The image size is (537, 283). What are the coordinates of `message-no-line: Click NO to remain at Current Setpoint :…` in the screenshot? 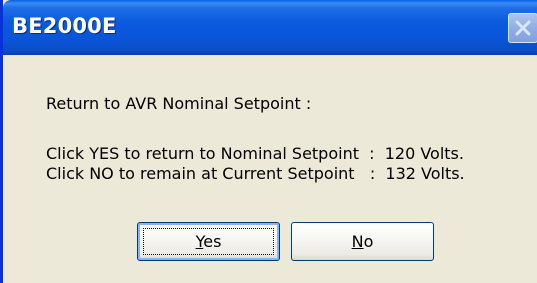 It's located at (255, 173).